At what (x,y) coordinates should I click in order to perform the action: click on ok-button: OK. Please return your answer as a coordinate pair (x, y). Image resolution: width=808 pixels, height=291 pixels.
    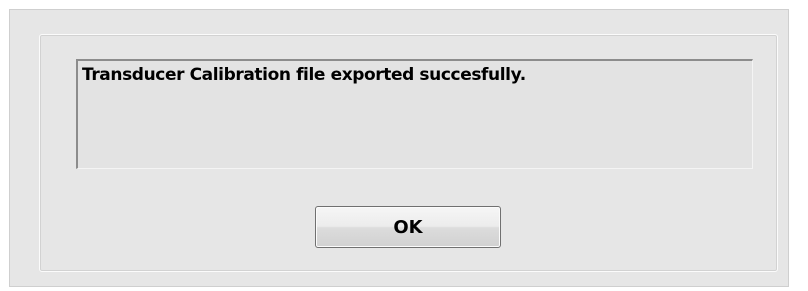
    Looking at the image, I should click on (408, 227).